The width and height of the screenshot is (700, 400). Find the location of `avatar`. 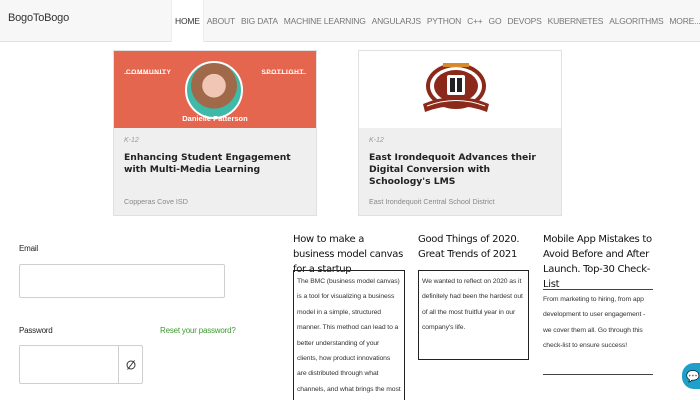

avatar is located at coordinates (214, 90).